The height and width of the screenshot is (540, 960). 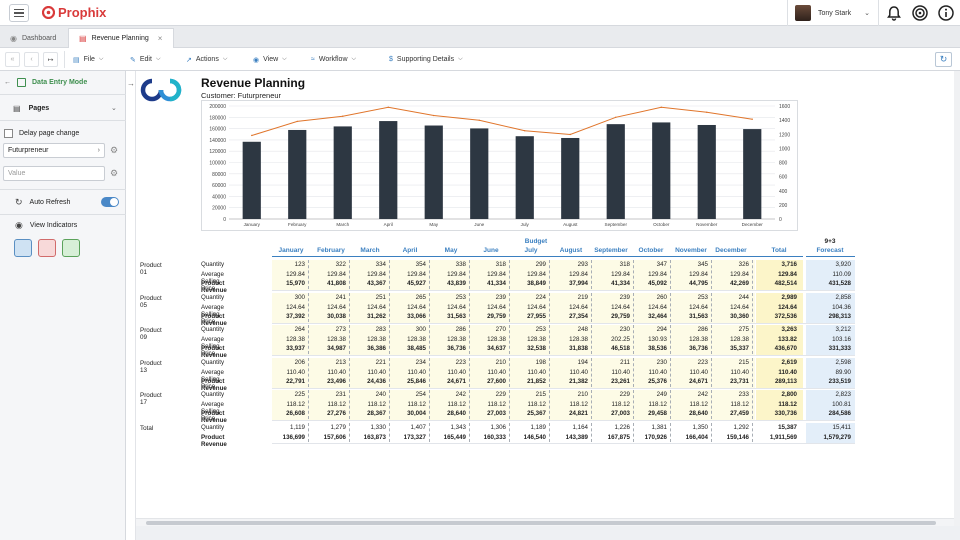 I want to click on table-cell: 254, so click(x=407, y=394).